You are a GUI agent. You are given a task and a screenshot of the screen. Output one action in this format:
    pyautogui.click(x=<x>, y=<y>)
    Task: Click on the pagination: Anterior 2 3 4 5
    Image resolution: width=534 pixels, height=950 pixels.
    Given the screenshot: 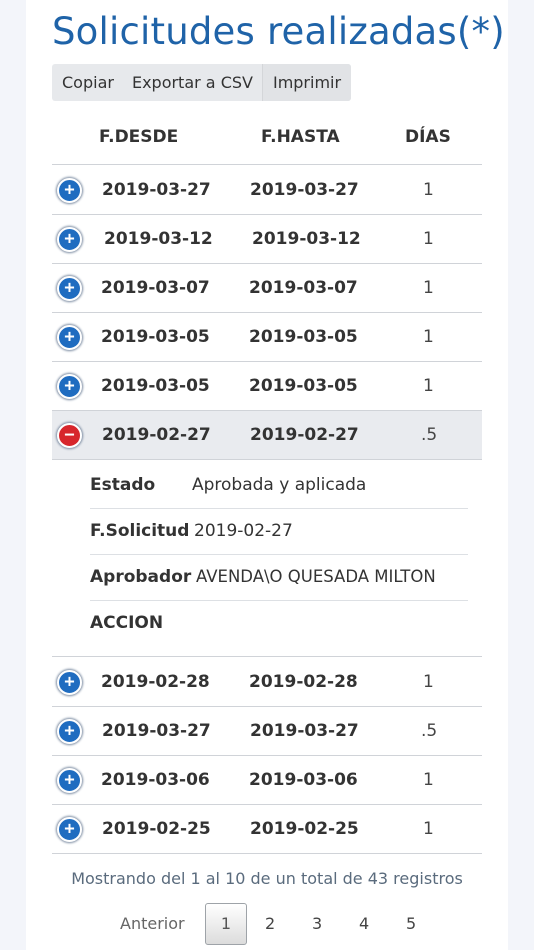 What is the action you would take?
    pyautogui.click(x=267, y=925)
    